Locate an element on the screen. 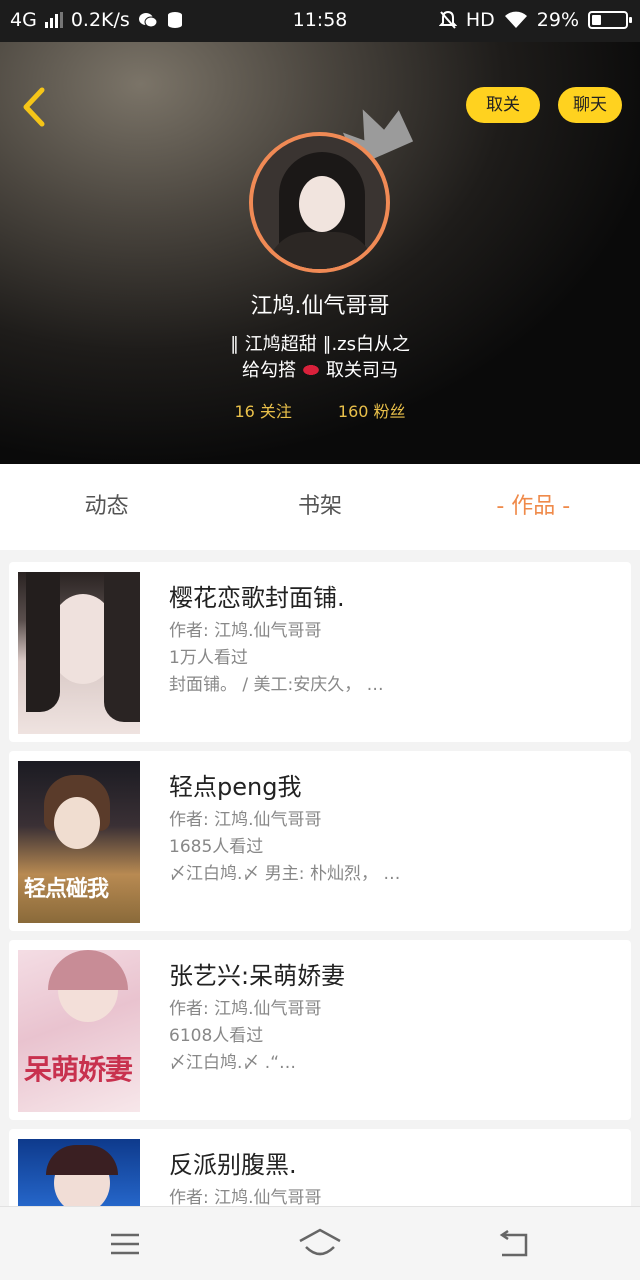  menu-icon is located at coordinates (125, 1244).